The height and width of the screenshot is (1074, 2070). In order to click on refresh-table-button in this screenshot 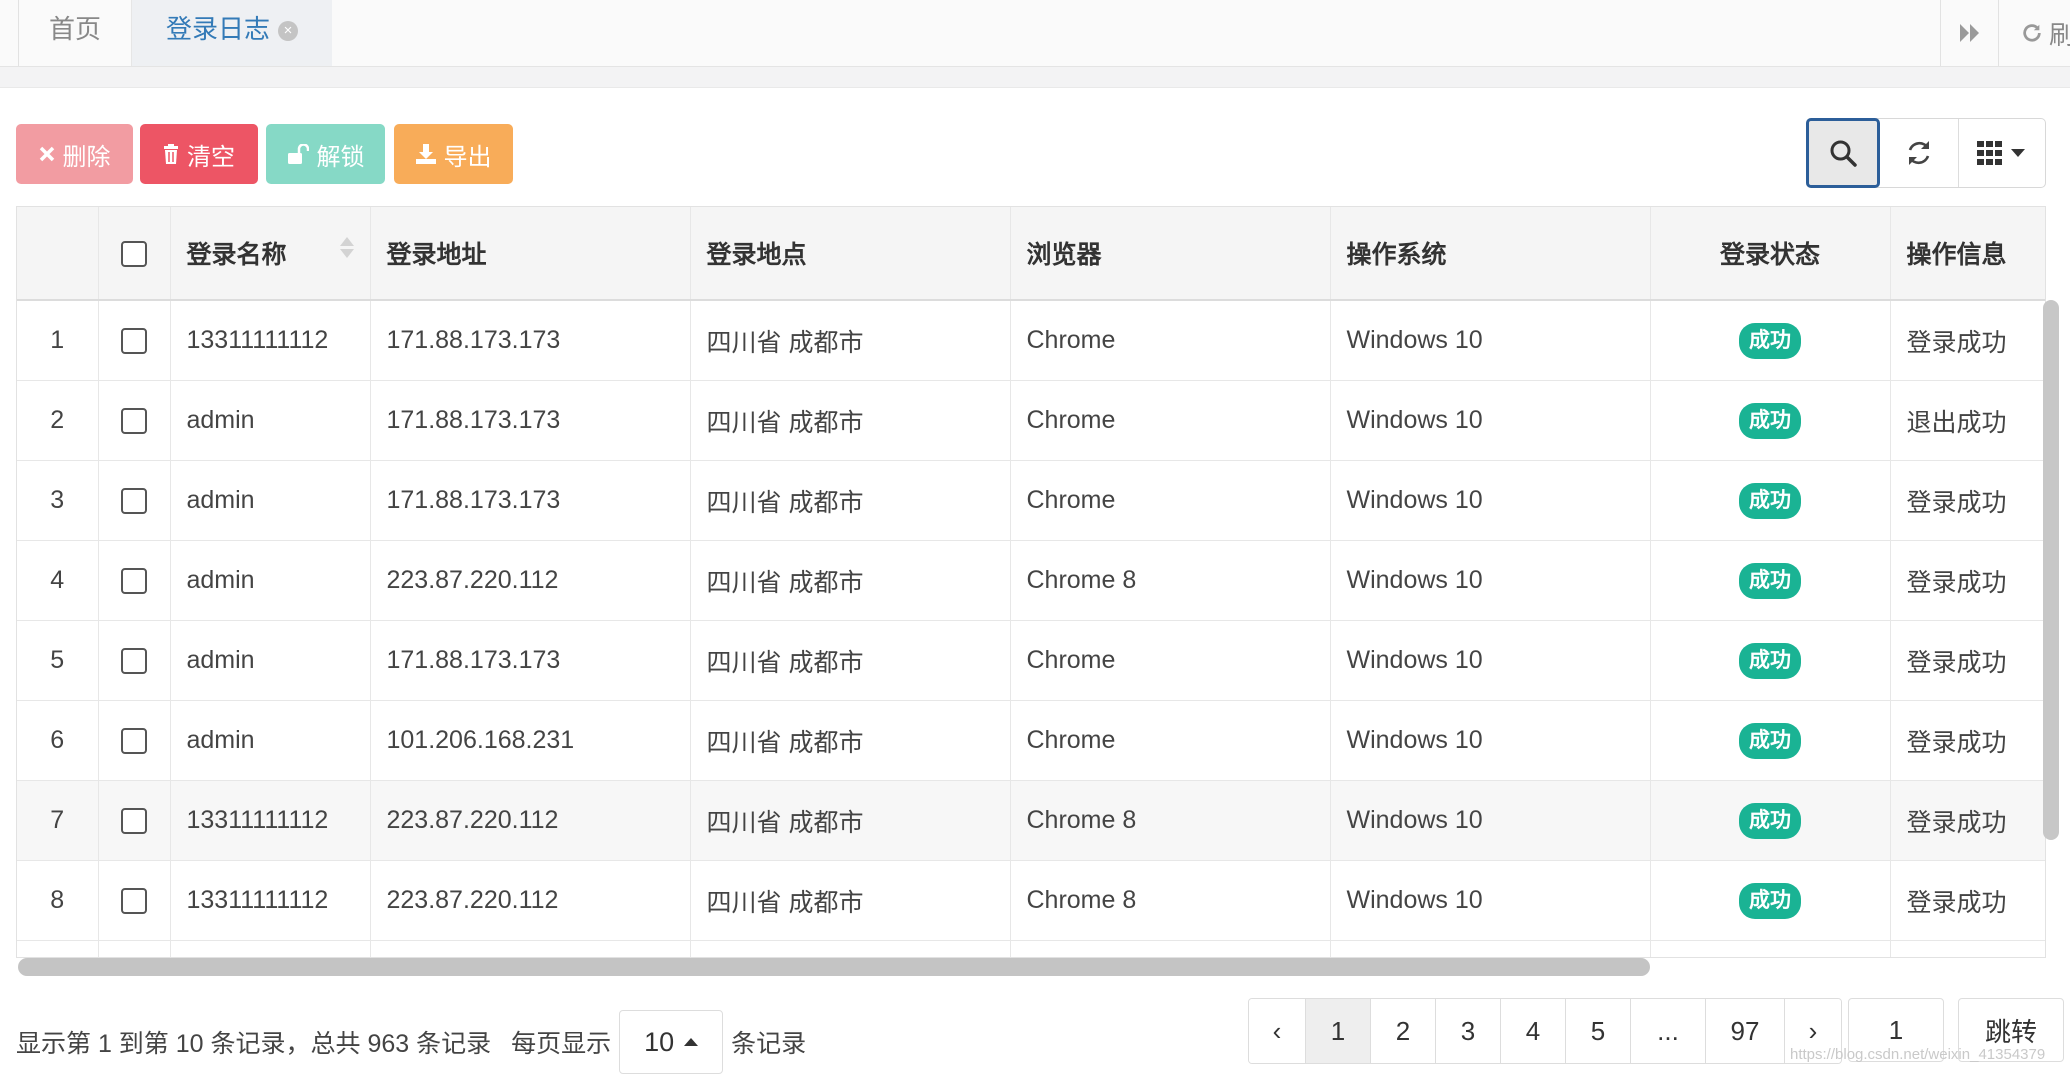, I will do `click(1919, 153)`.